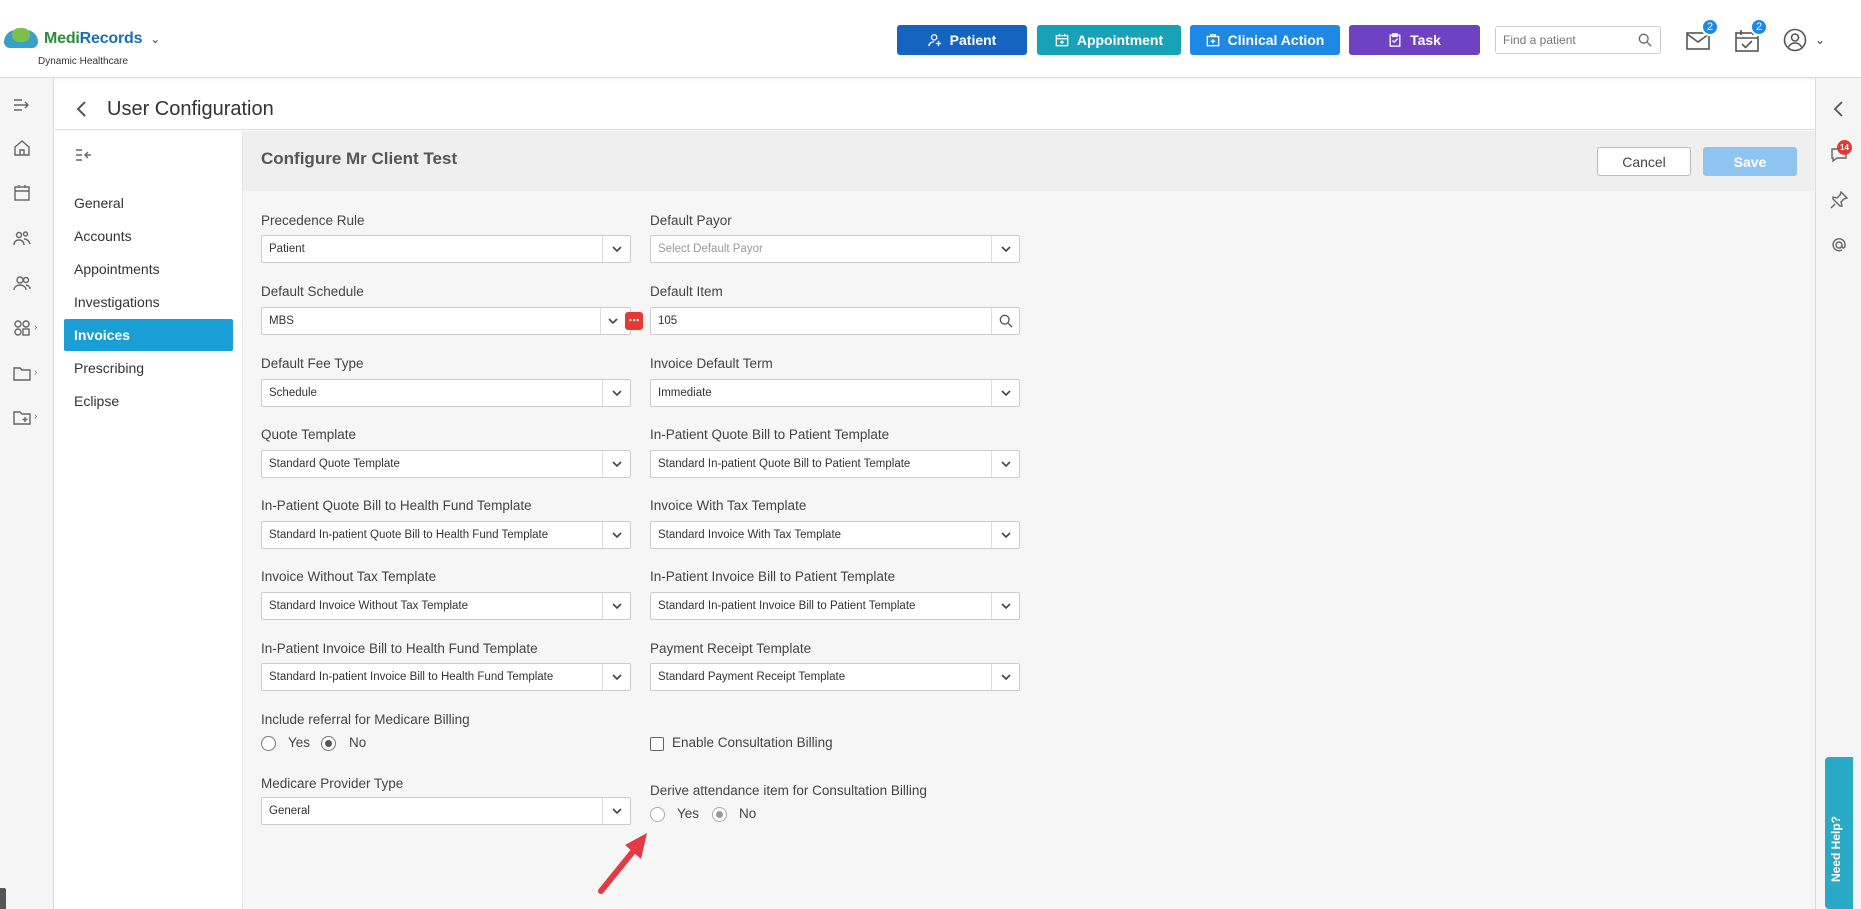 The height and width of the screenshot is (909, 1861). Describe the element at coordinates (359, 158) in the screenshot. I see `config-title: Configure Mr Client Test` at that location.